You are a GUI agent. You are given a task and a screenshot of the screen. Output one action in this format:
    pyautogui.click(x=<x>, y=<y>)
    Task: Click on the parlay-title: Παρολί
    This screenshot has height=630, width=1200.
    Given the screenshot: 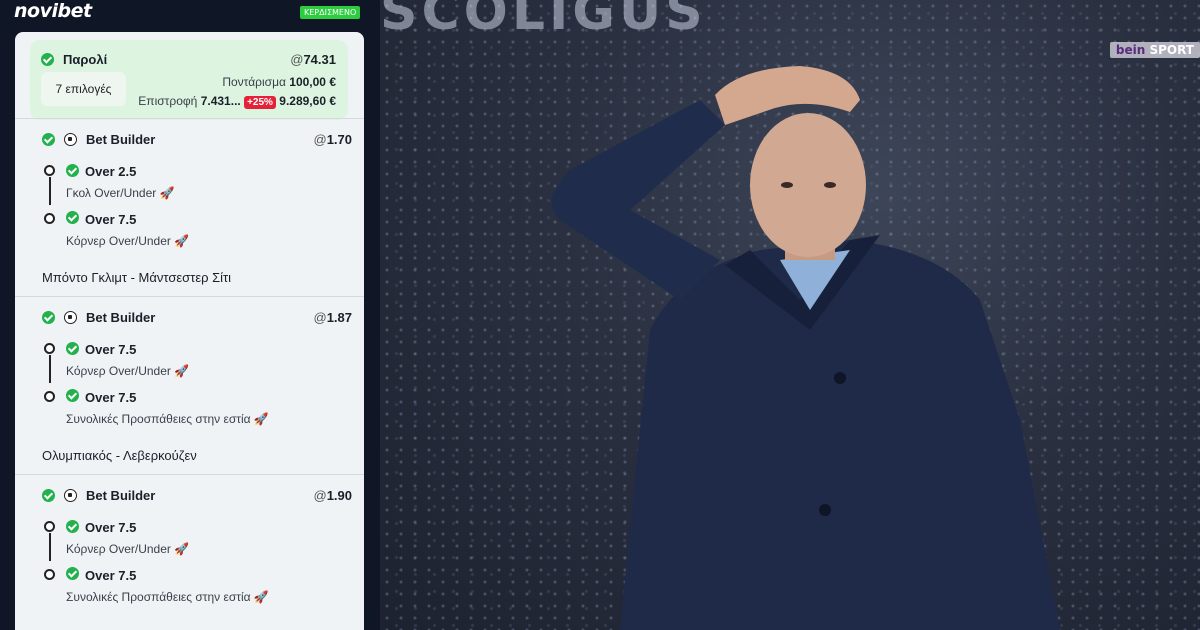 What is the action you would take?
    pyautogui.click(x=85, y=59)
    